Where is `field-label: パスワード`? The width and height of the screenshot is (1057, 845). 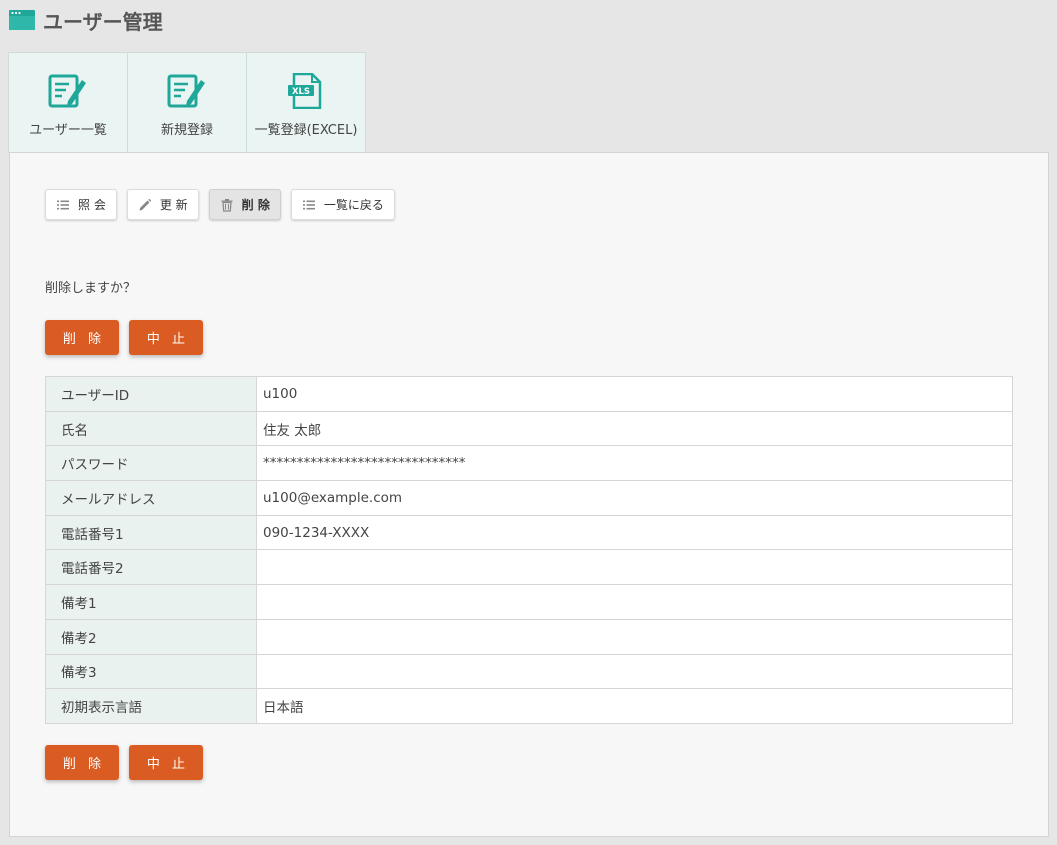
field-label: パスワード is located at coordinates (151, 463).